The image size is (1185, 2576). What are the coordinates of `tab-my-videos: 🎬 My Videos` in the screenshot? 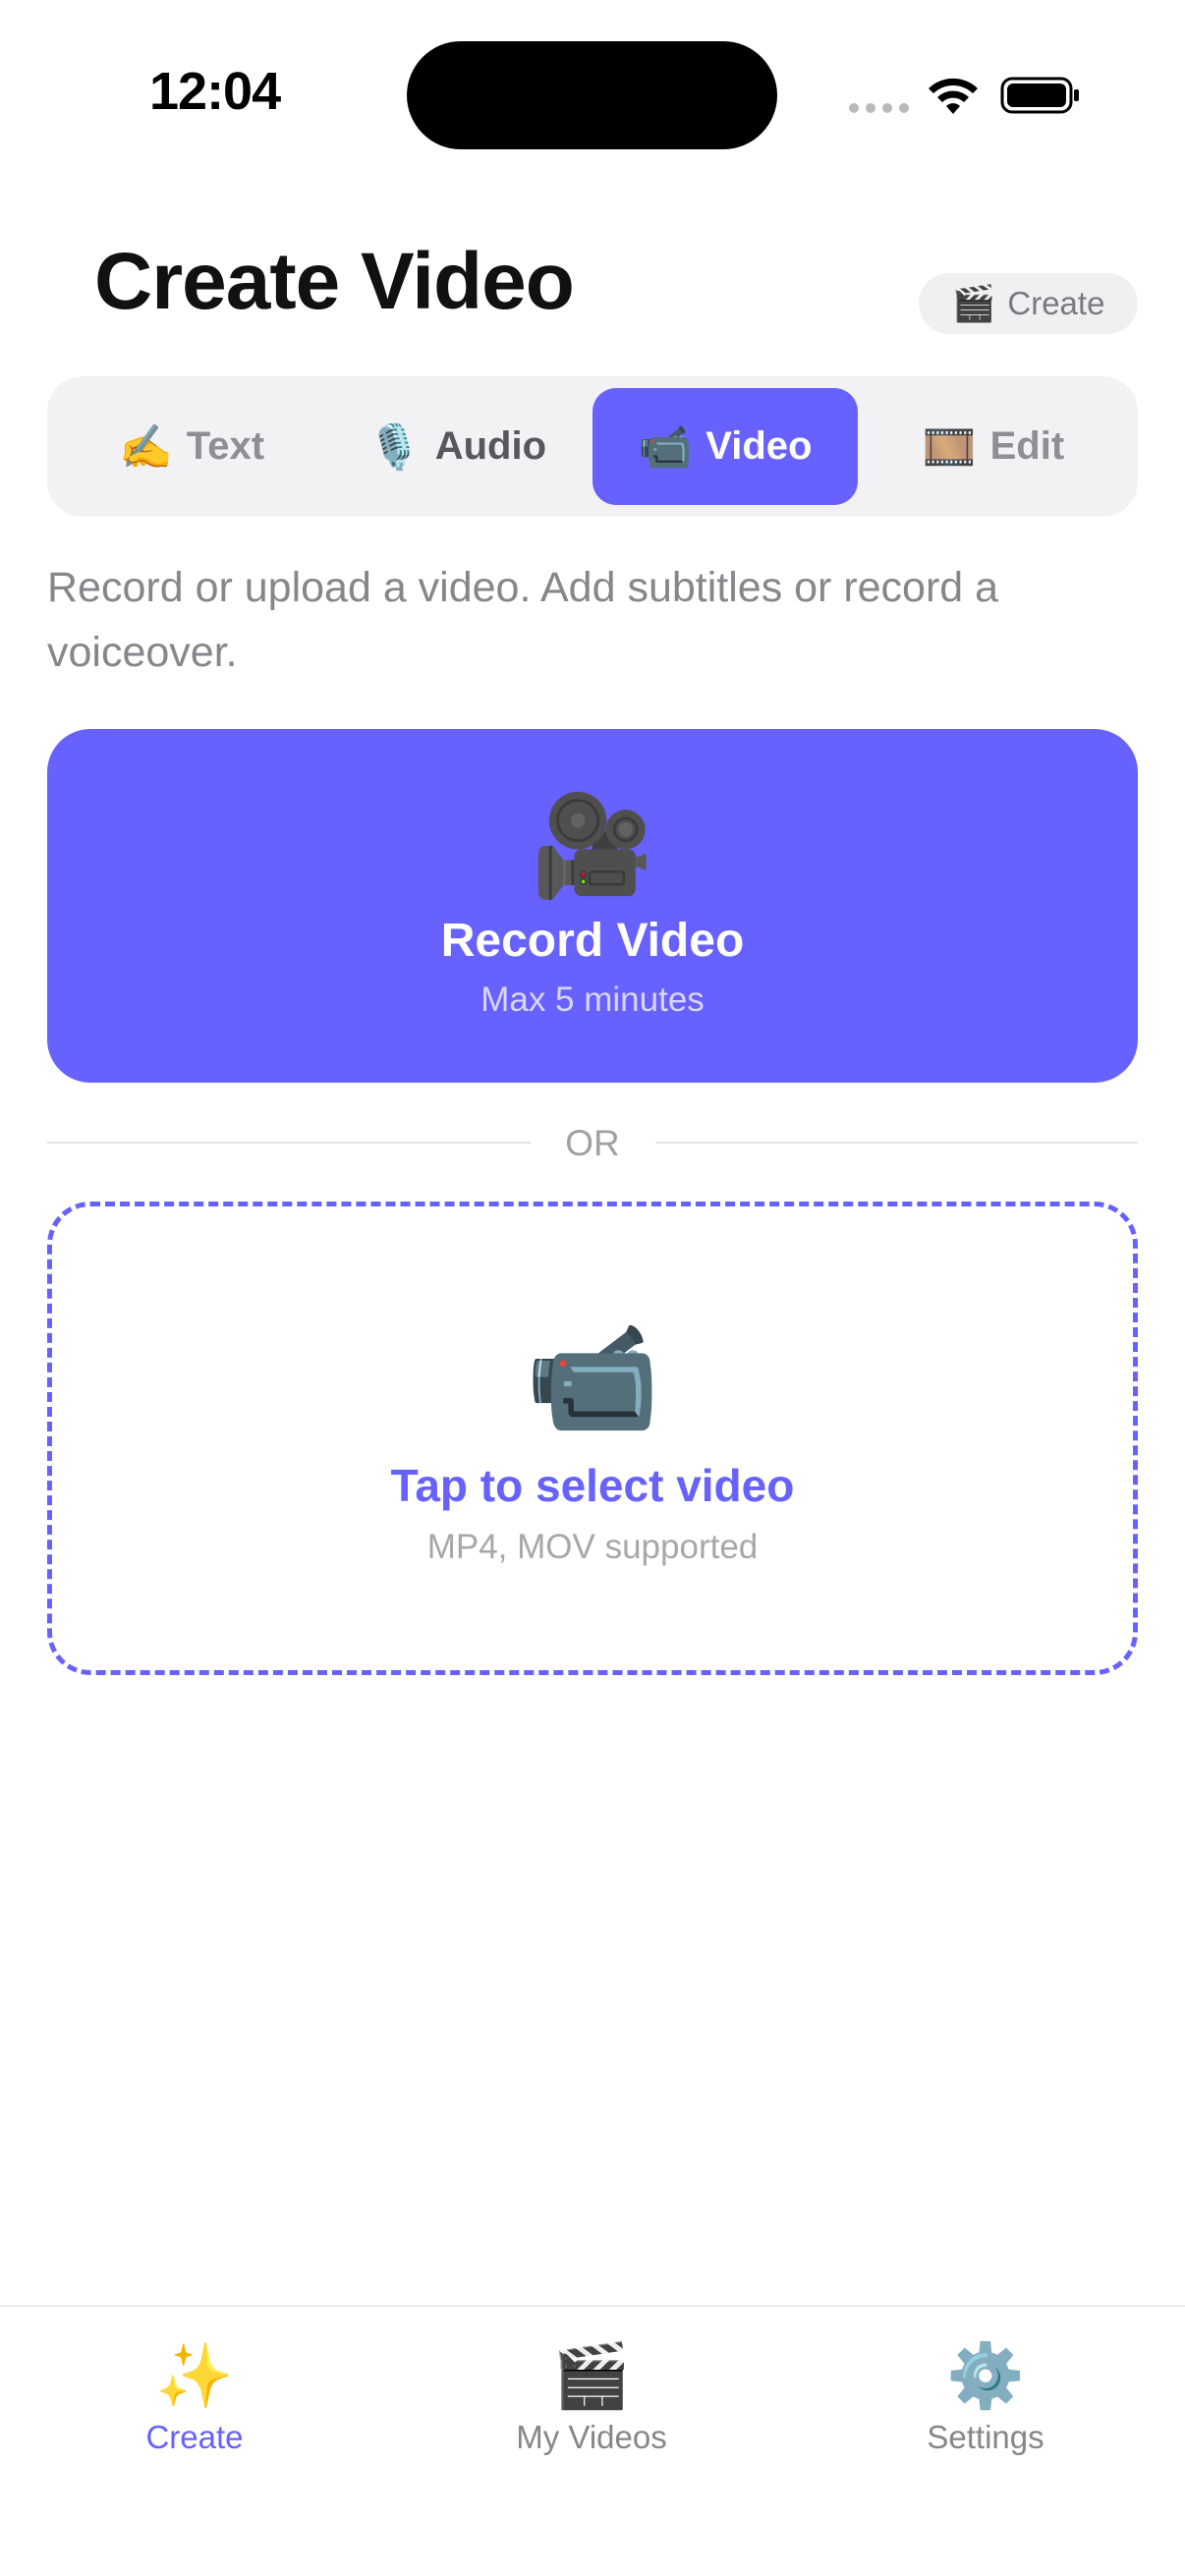 It's located at (592, 2396).